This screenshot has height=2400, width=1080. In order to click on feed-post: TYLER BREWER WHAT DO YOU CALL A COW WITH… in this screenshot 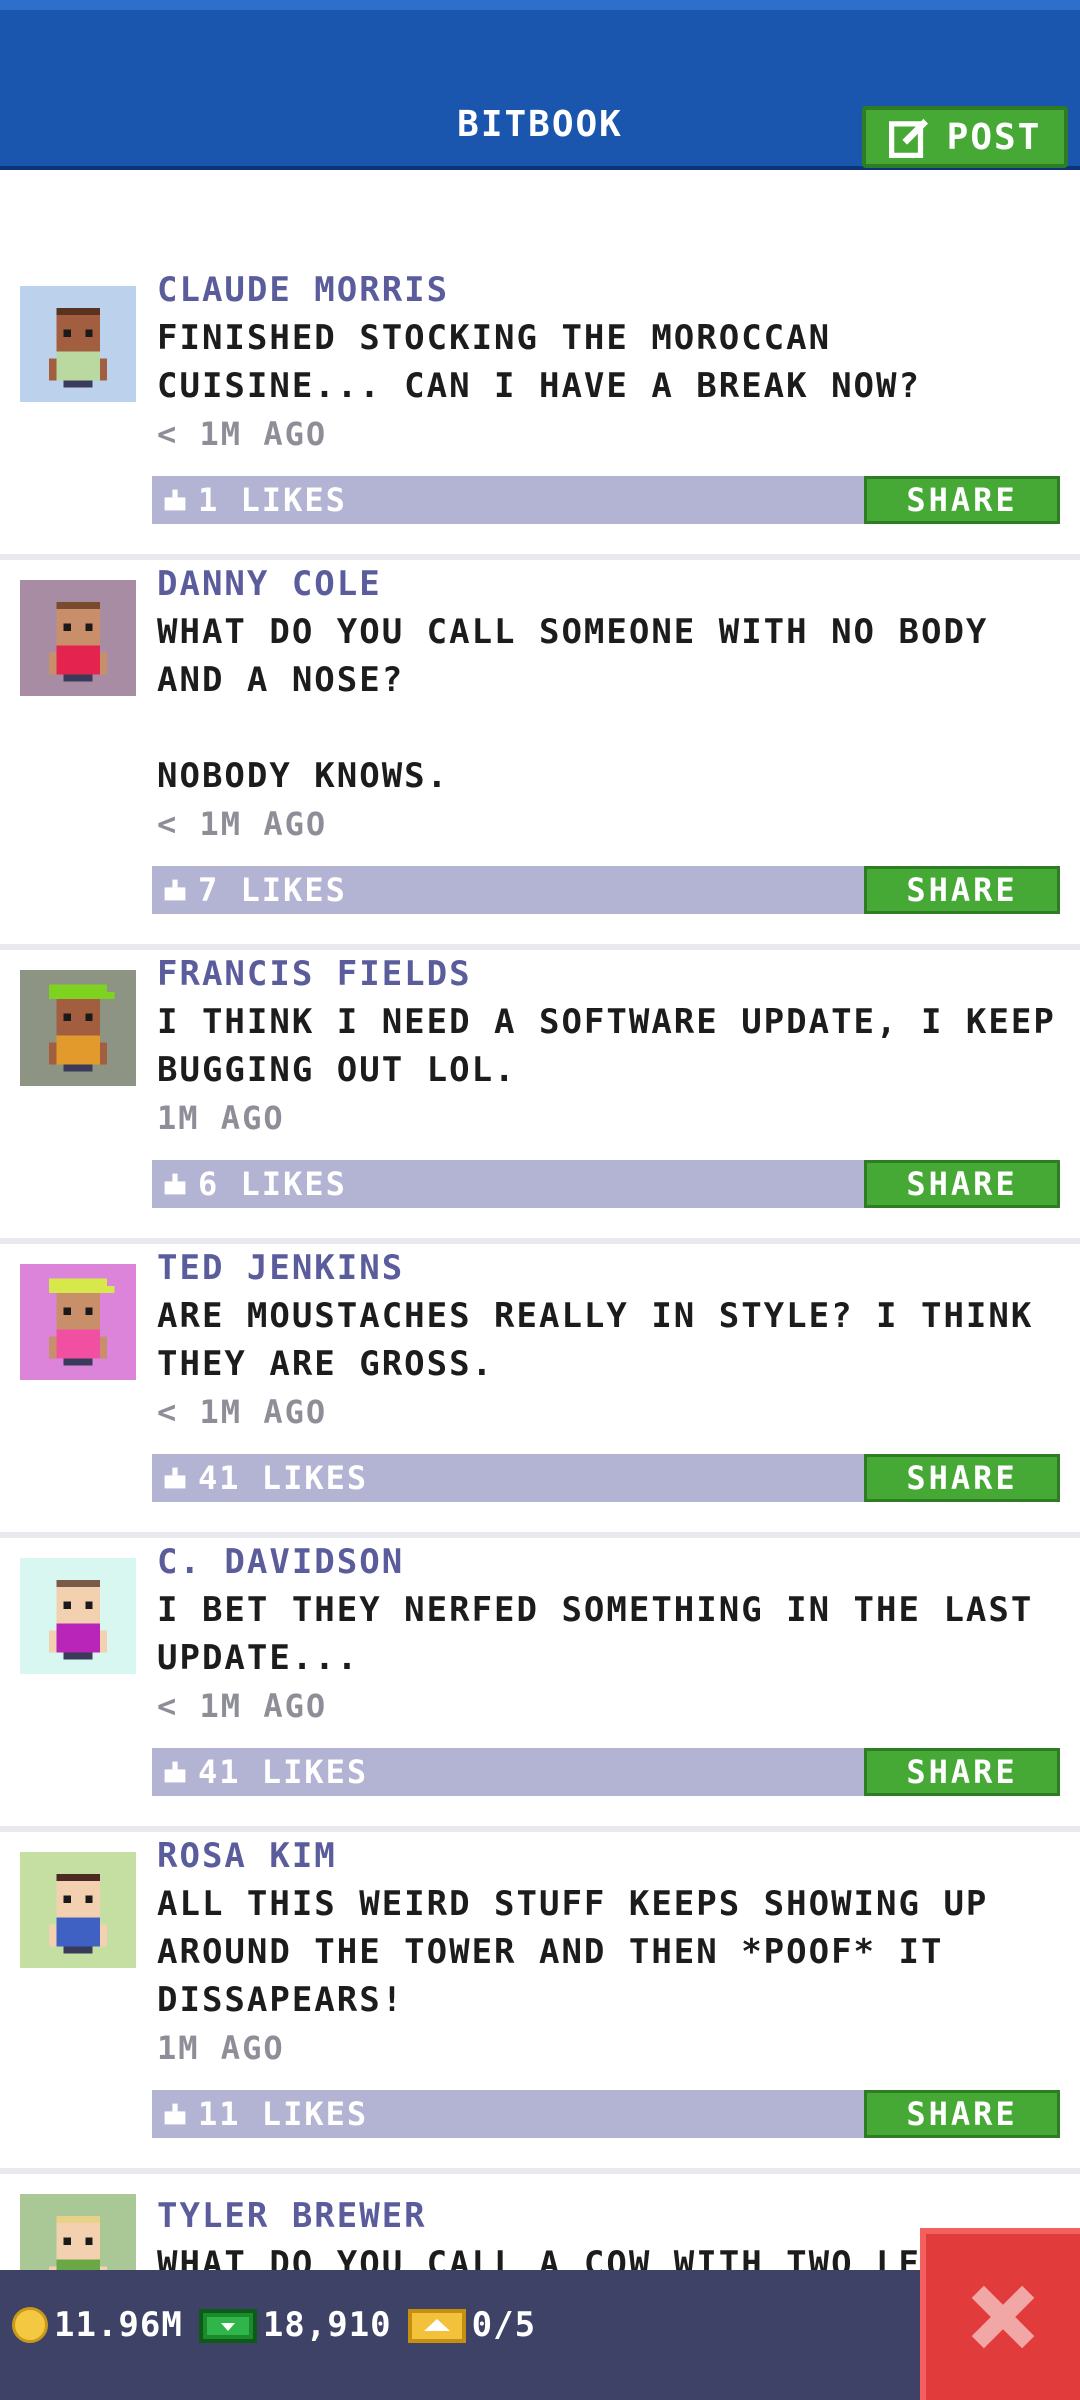, I will do `click(540, 2222)`.